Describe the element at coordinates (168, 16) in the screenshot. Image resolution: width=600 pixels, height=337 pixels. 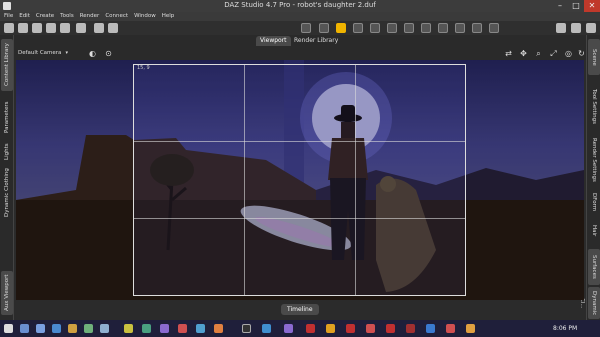
I see `menu-help: Help` at that location.